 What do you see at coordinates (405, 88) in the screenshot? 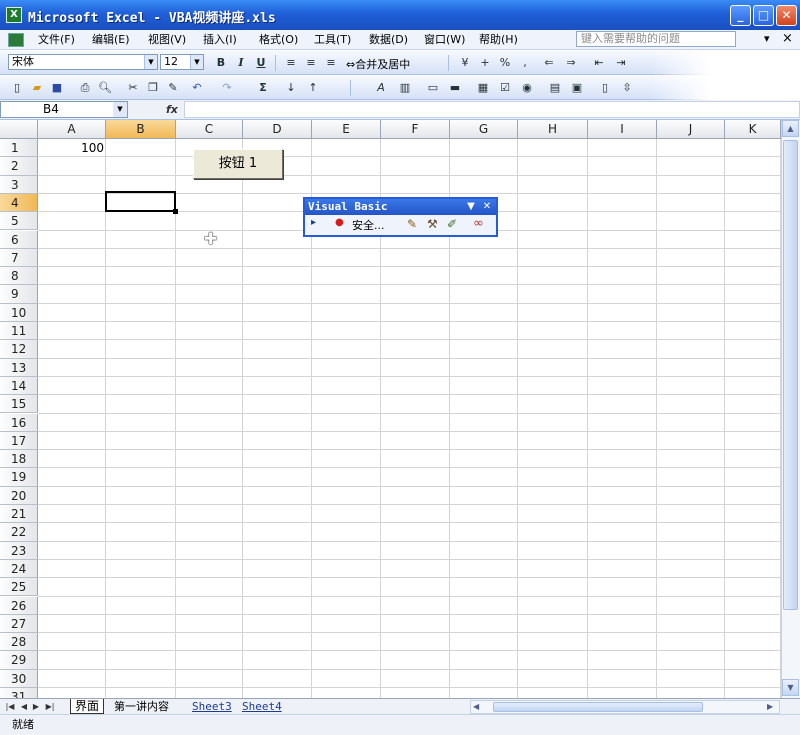
I see `chart-icon: ▥` at bounding box center [405, 88].